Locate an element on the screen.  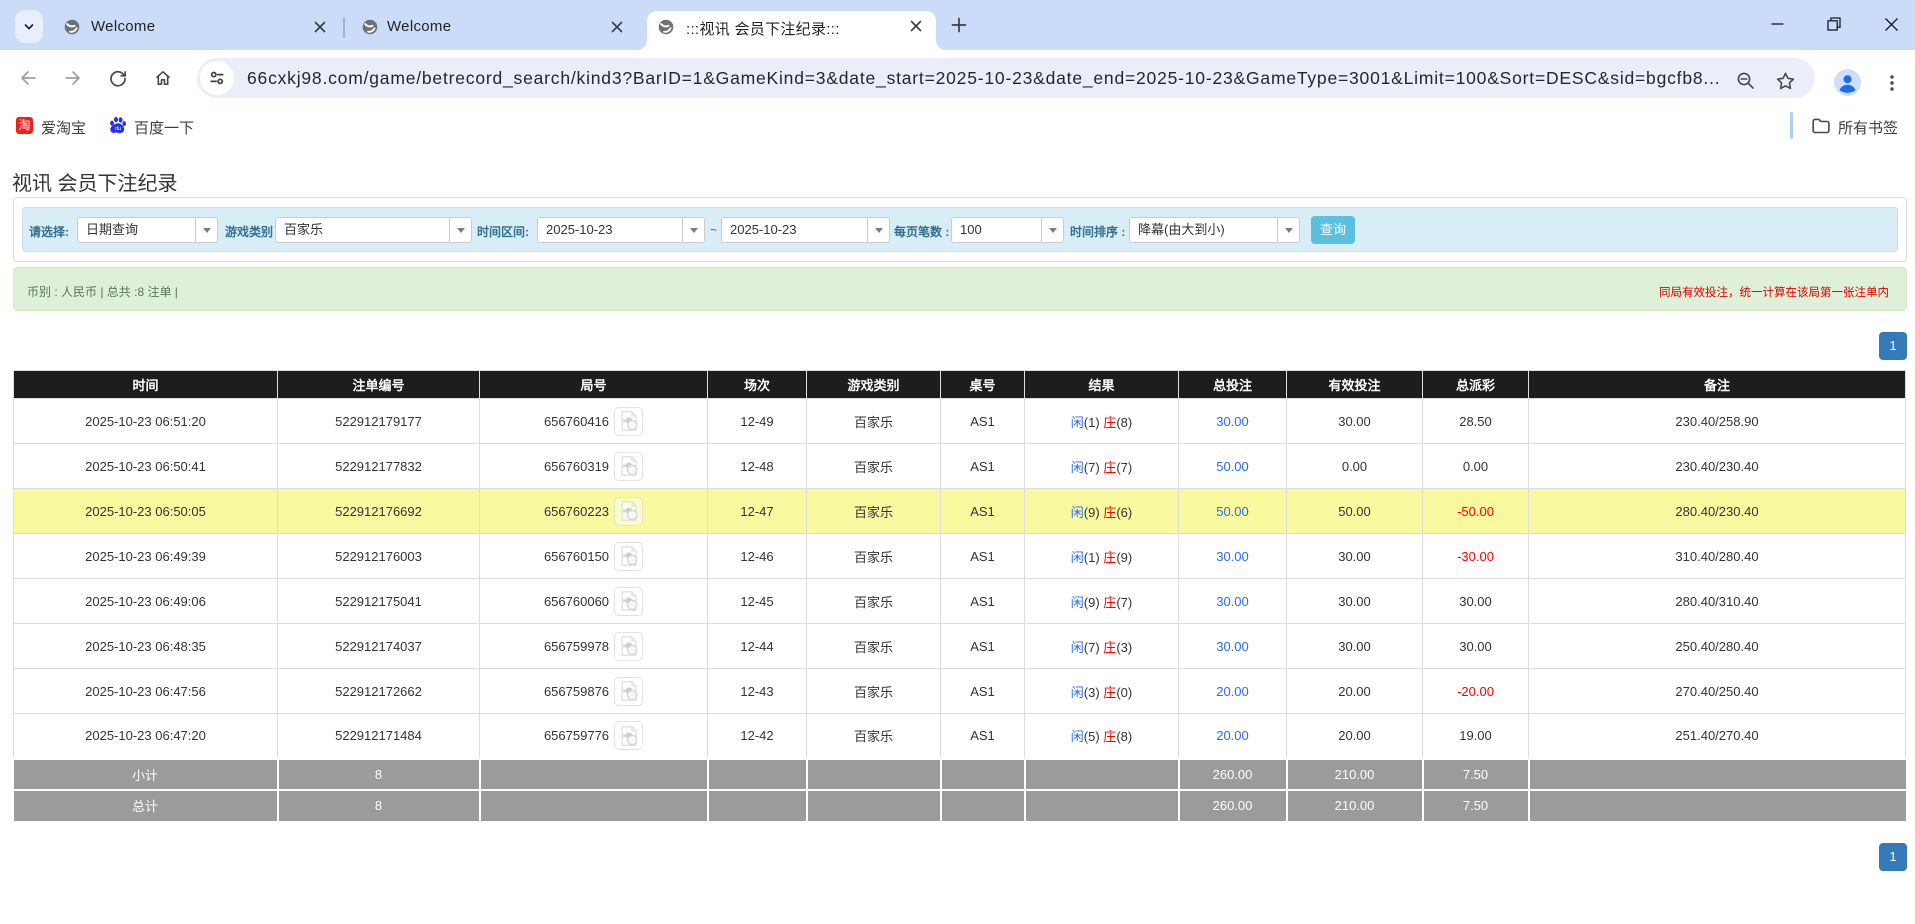
svg-text: du is located at coordinates (118, 129).